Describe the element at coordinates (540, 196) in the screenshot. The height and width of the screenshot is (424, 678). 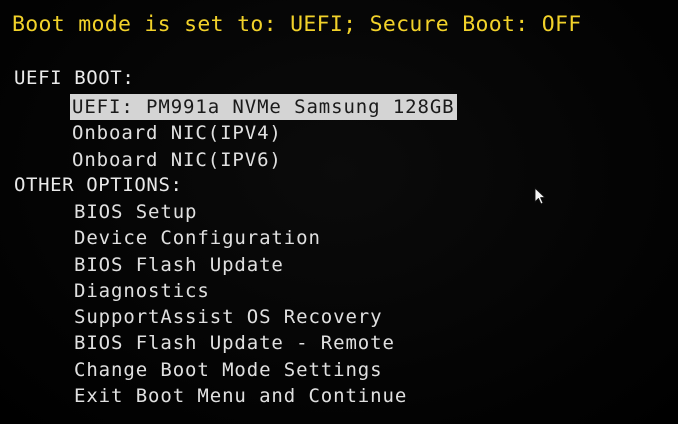
I see `mouse-pointer-icon` at that location.